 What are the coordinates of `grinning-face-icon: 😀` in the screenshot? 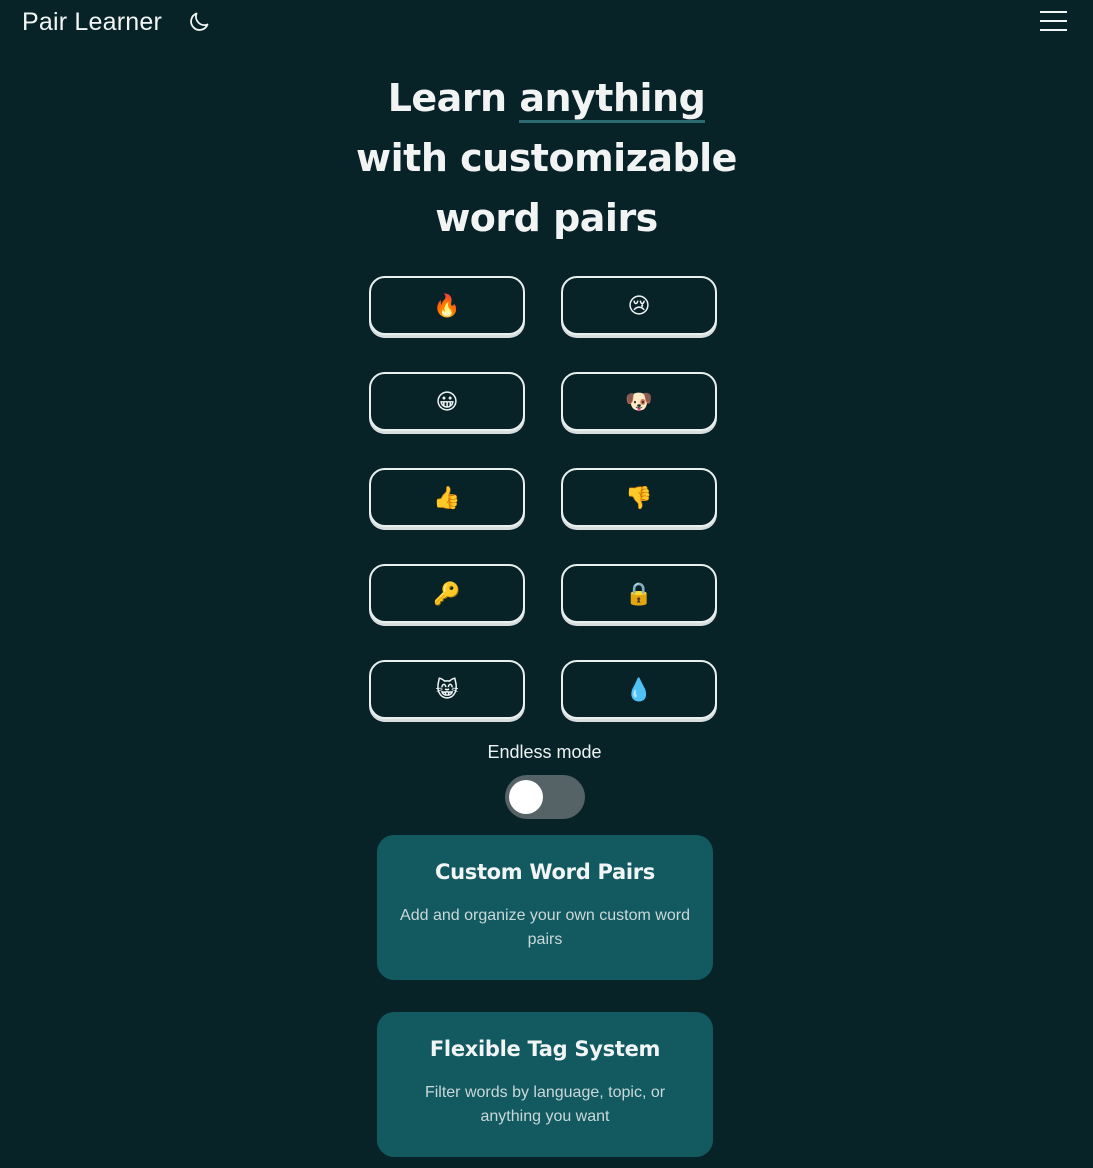 It's located at (447, 401).